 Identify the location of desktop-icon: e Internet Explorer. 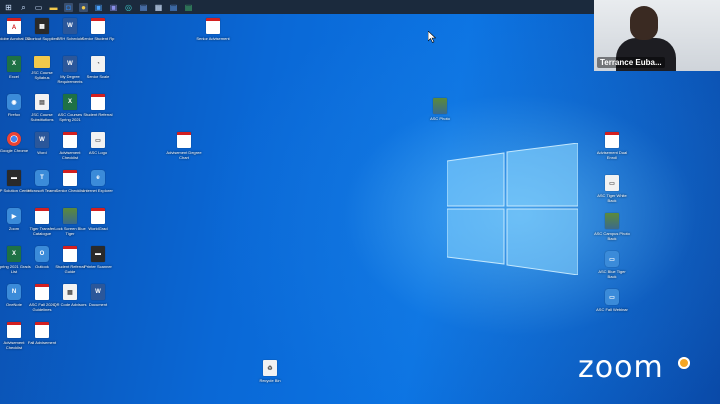
(98, 181).